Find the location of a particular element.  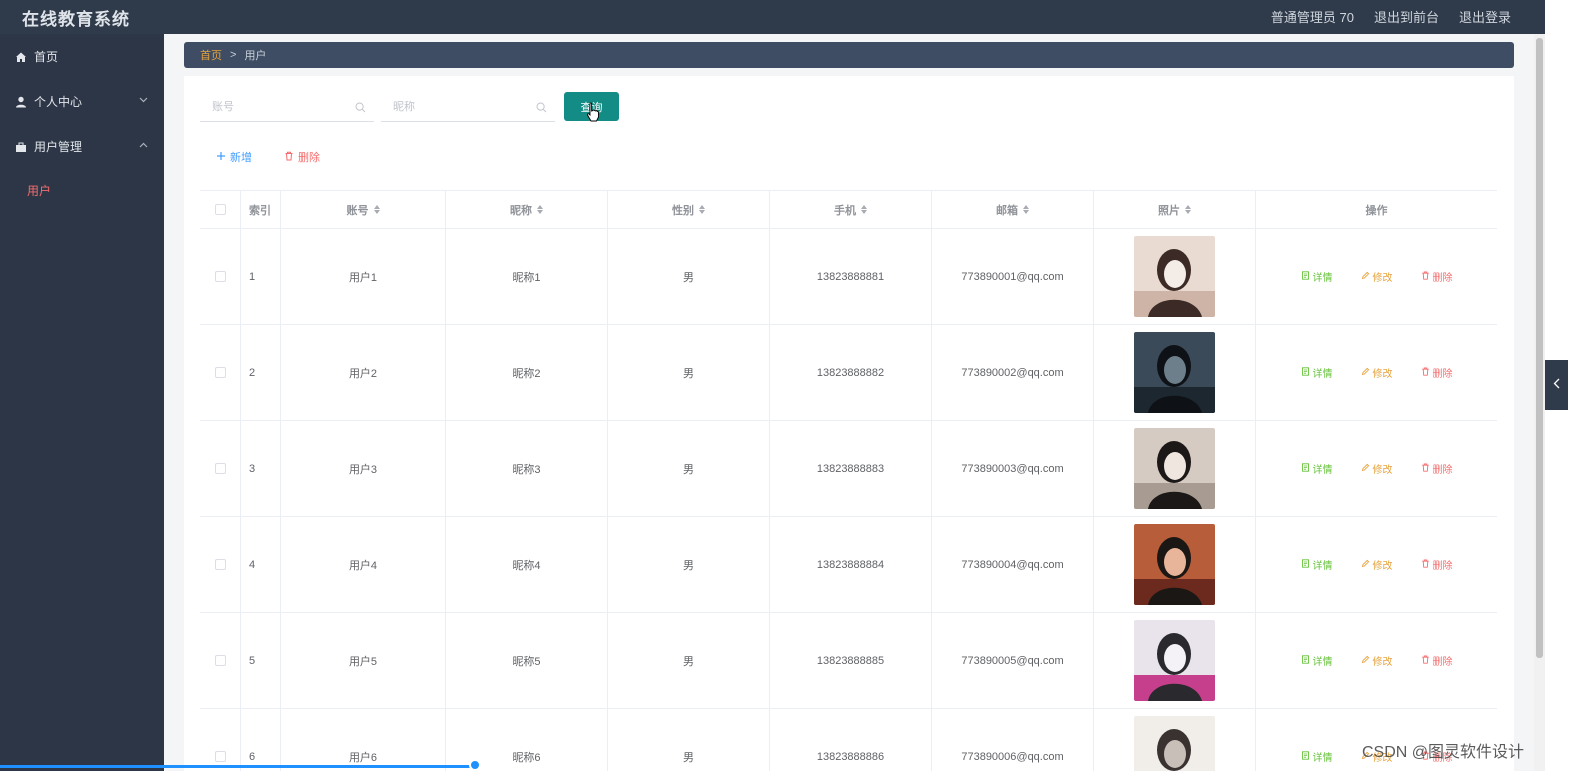

sidebar-item-home: 首页 is located at coordinates (82, 56).